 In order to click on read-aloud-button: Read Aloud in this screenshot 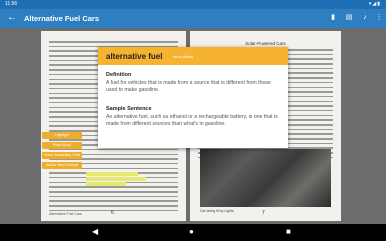, I will do `click(62, 145)`.